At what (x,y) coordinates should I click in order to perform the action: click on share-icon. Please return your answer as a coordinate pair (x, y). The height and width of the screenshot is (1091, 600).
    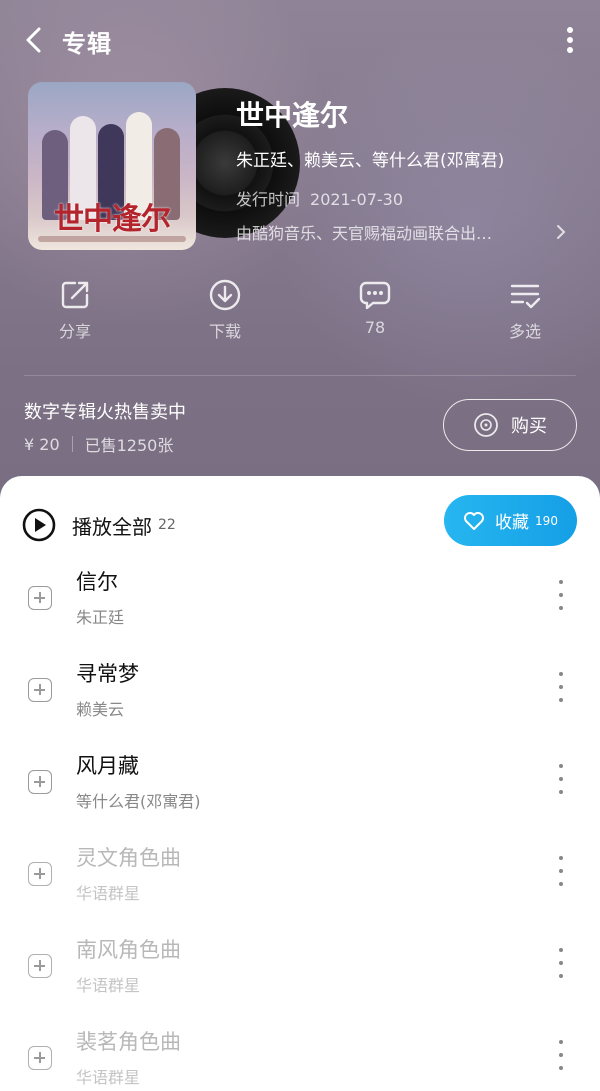
    Looking at the image, I should click on (75, 295).